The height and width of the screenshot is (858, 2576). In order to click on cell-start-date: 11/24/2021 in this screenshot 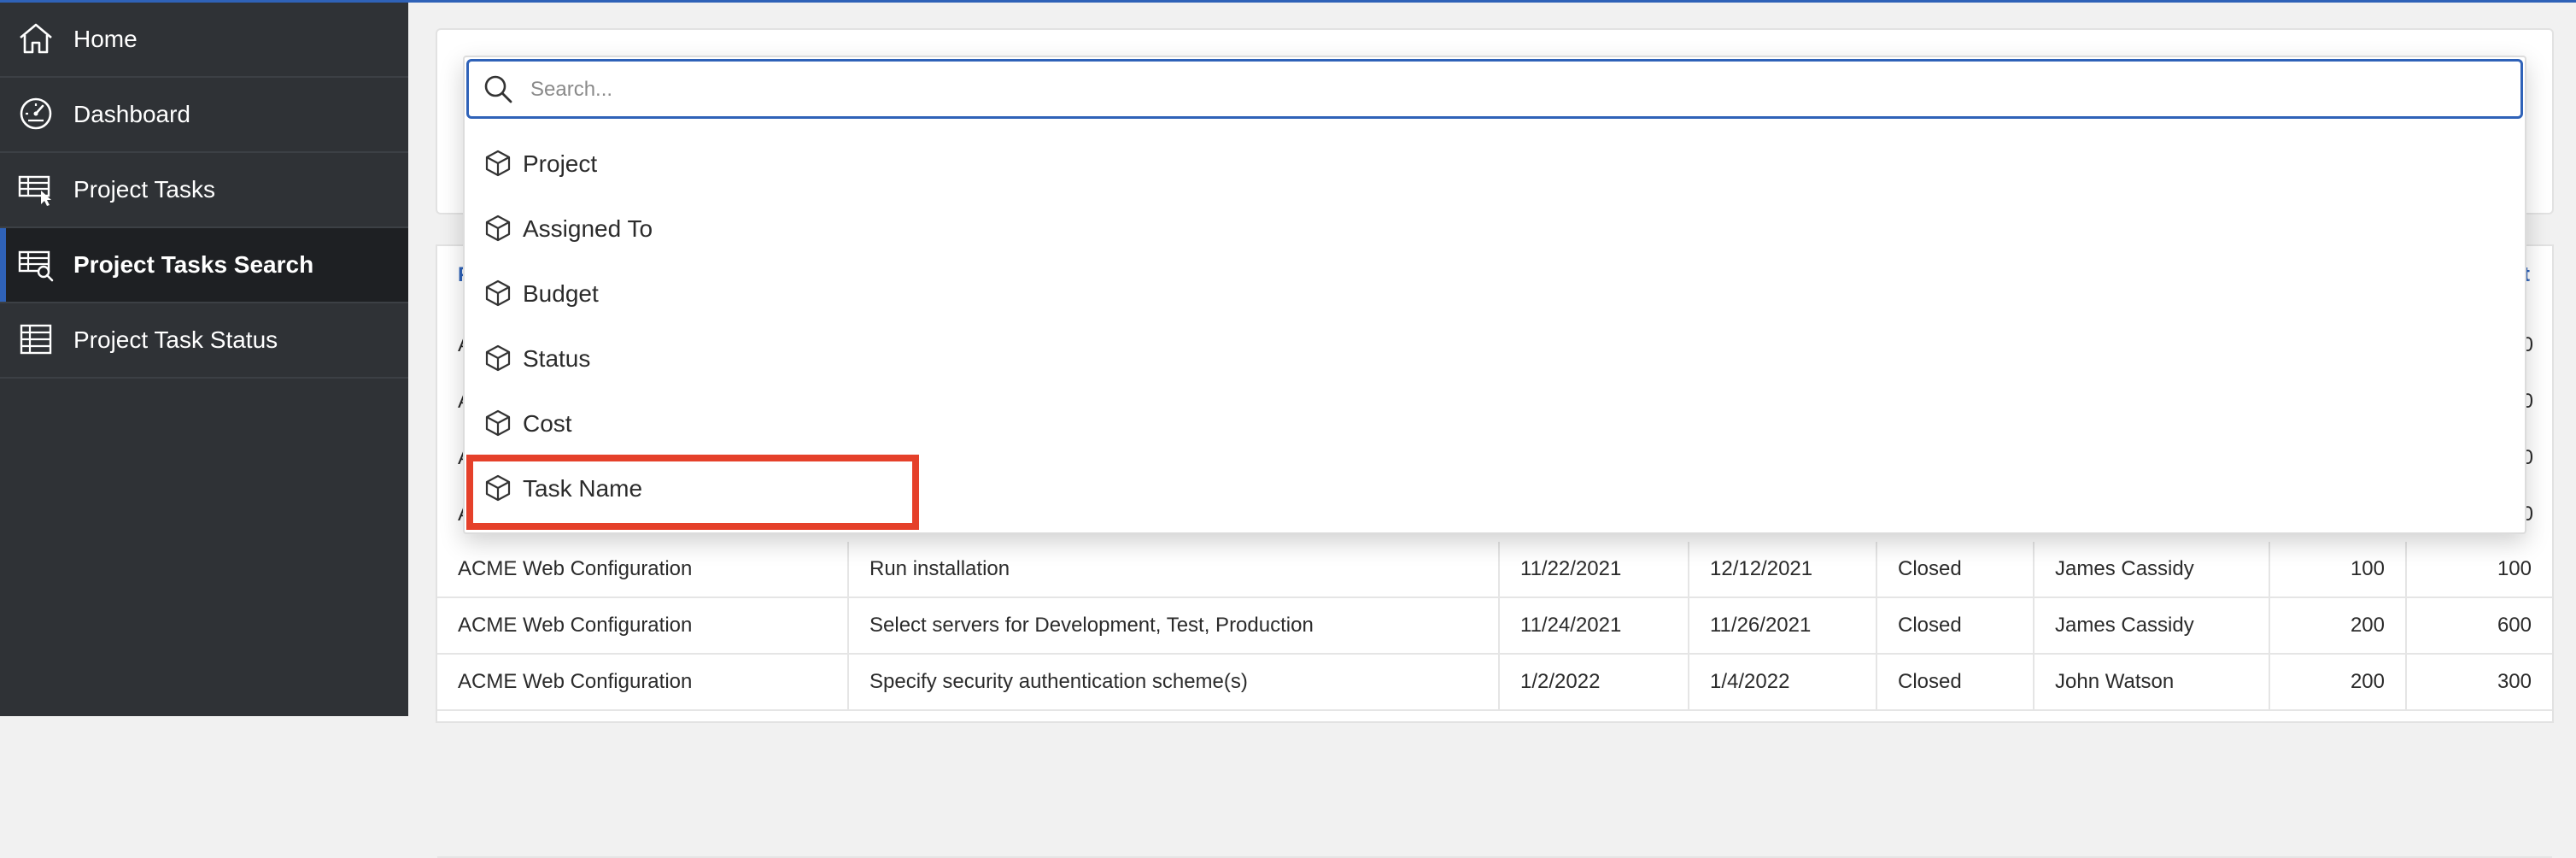, I will do `click(1594, 625)`.